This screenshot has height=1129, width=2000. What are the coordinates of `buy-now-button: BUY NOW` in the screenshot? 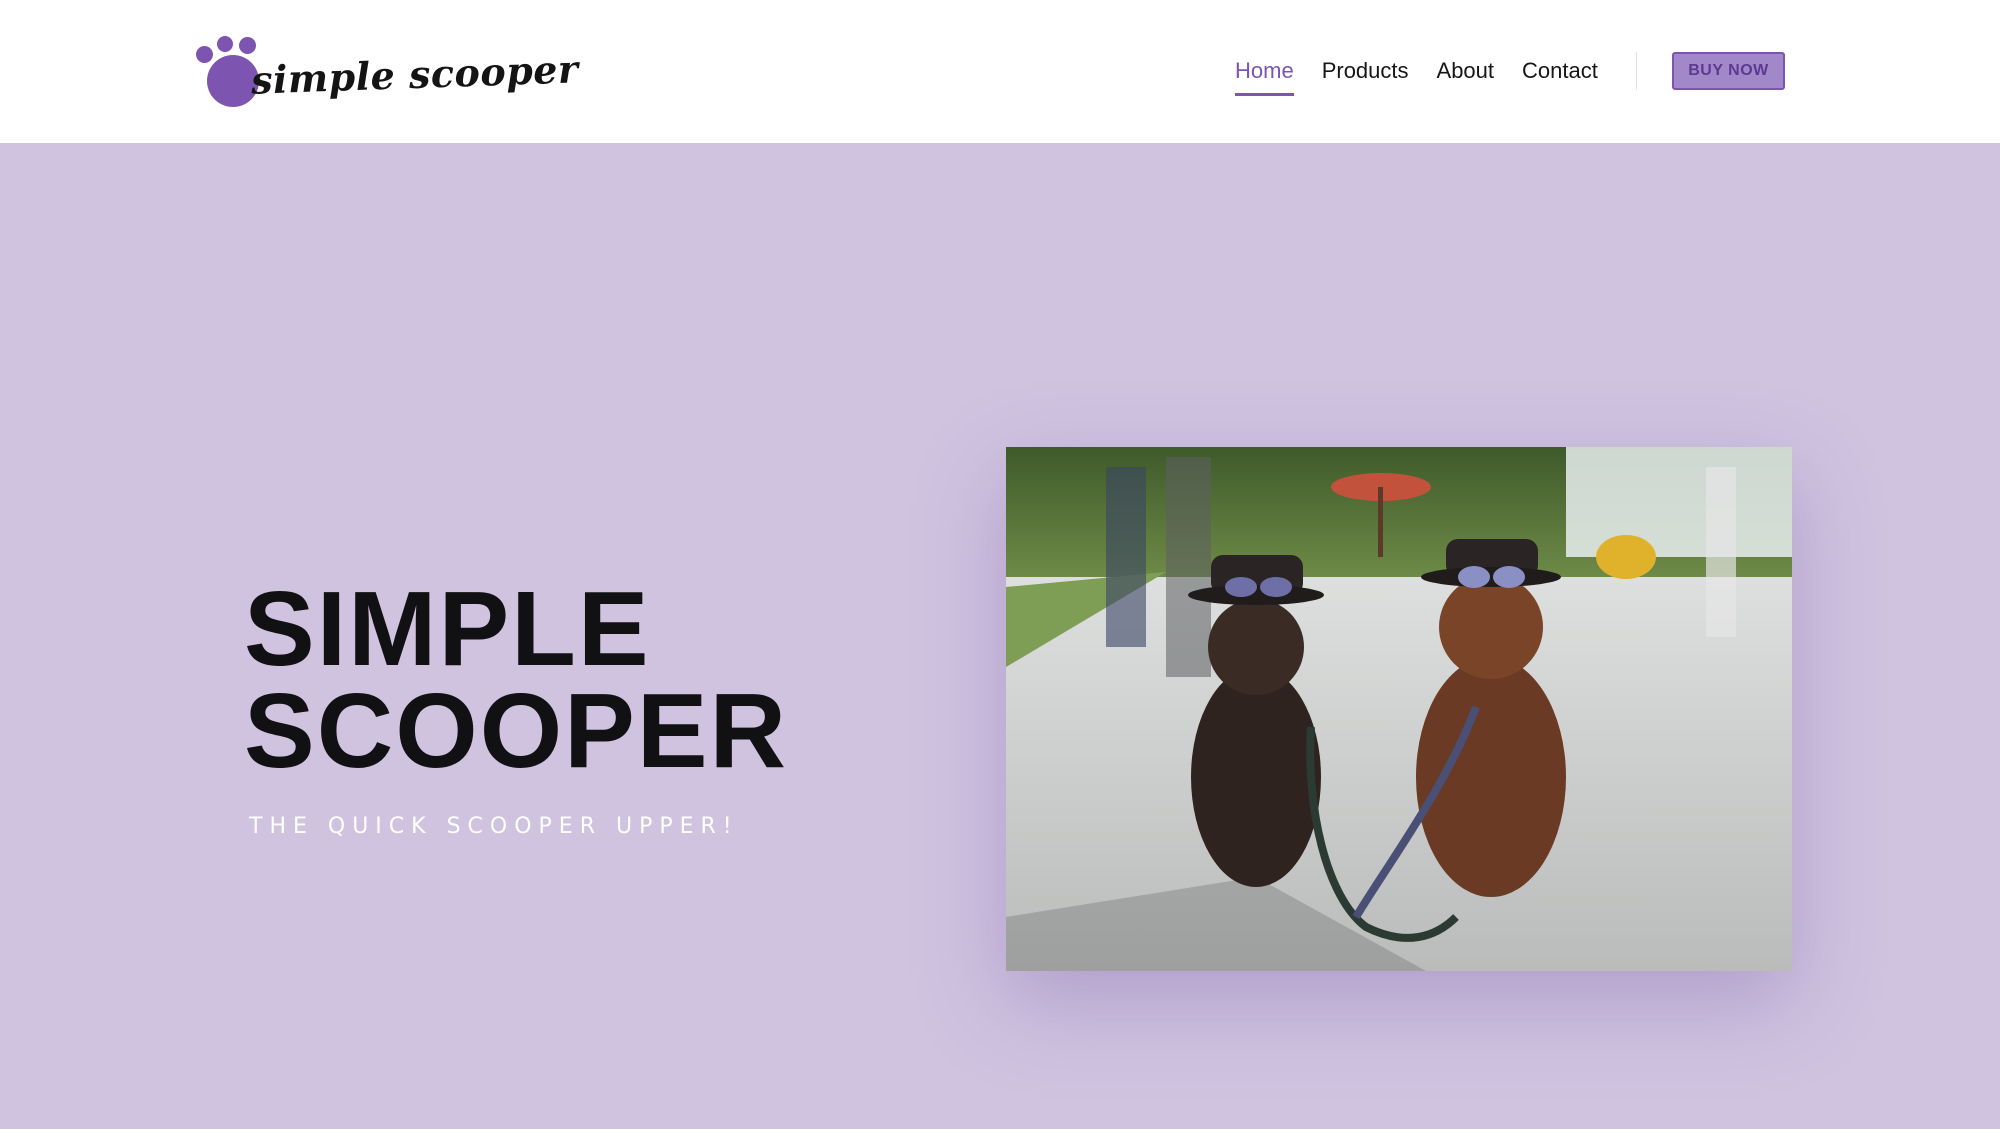 It's located at (1728, 71).